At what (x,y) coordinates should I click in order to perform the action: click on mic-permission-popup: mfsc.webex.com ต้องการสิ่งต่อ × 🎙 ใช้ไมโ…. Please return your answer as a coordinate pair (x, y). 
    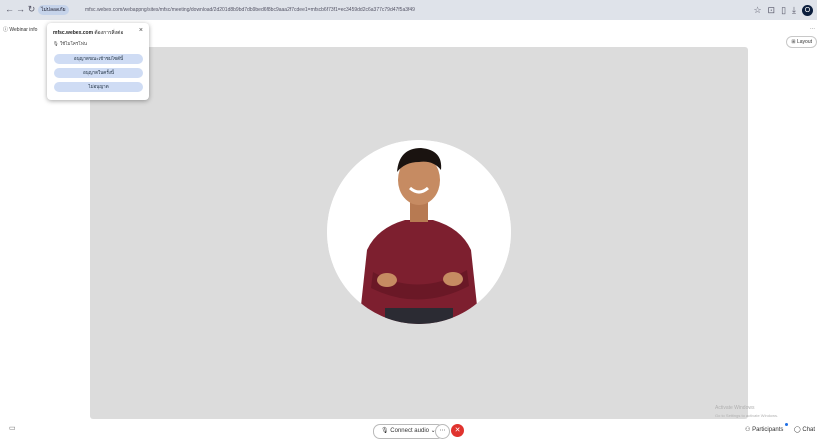
    Looking at the image, I should click on (98, 61).